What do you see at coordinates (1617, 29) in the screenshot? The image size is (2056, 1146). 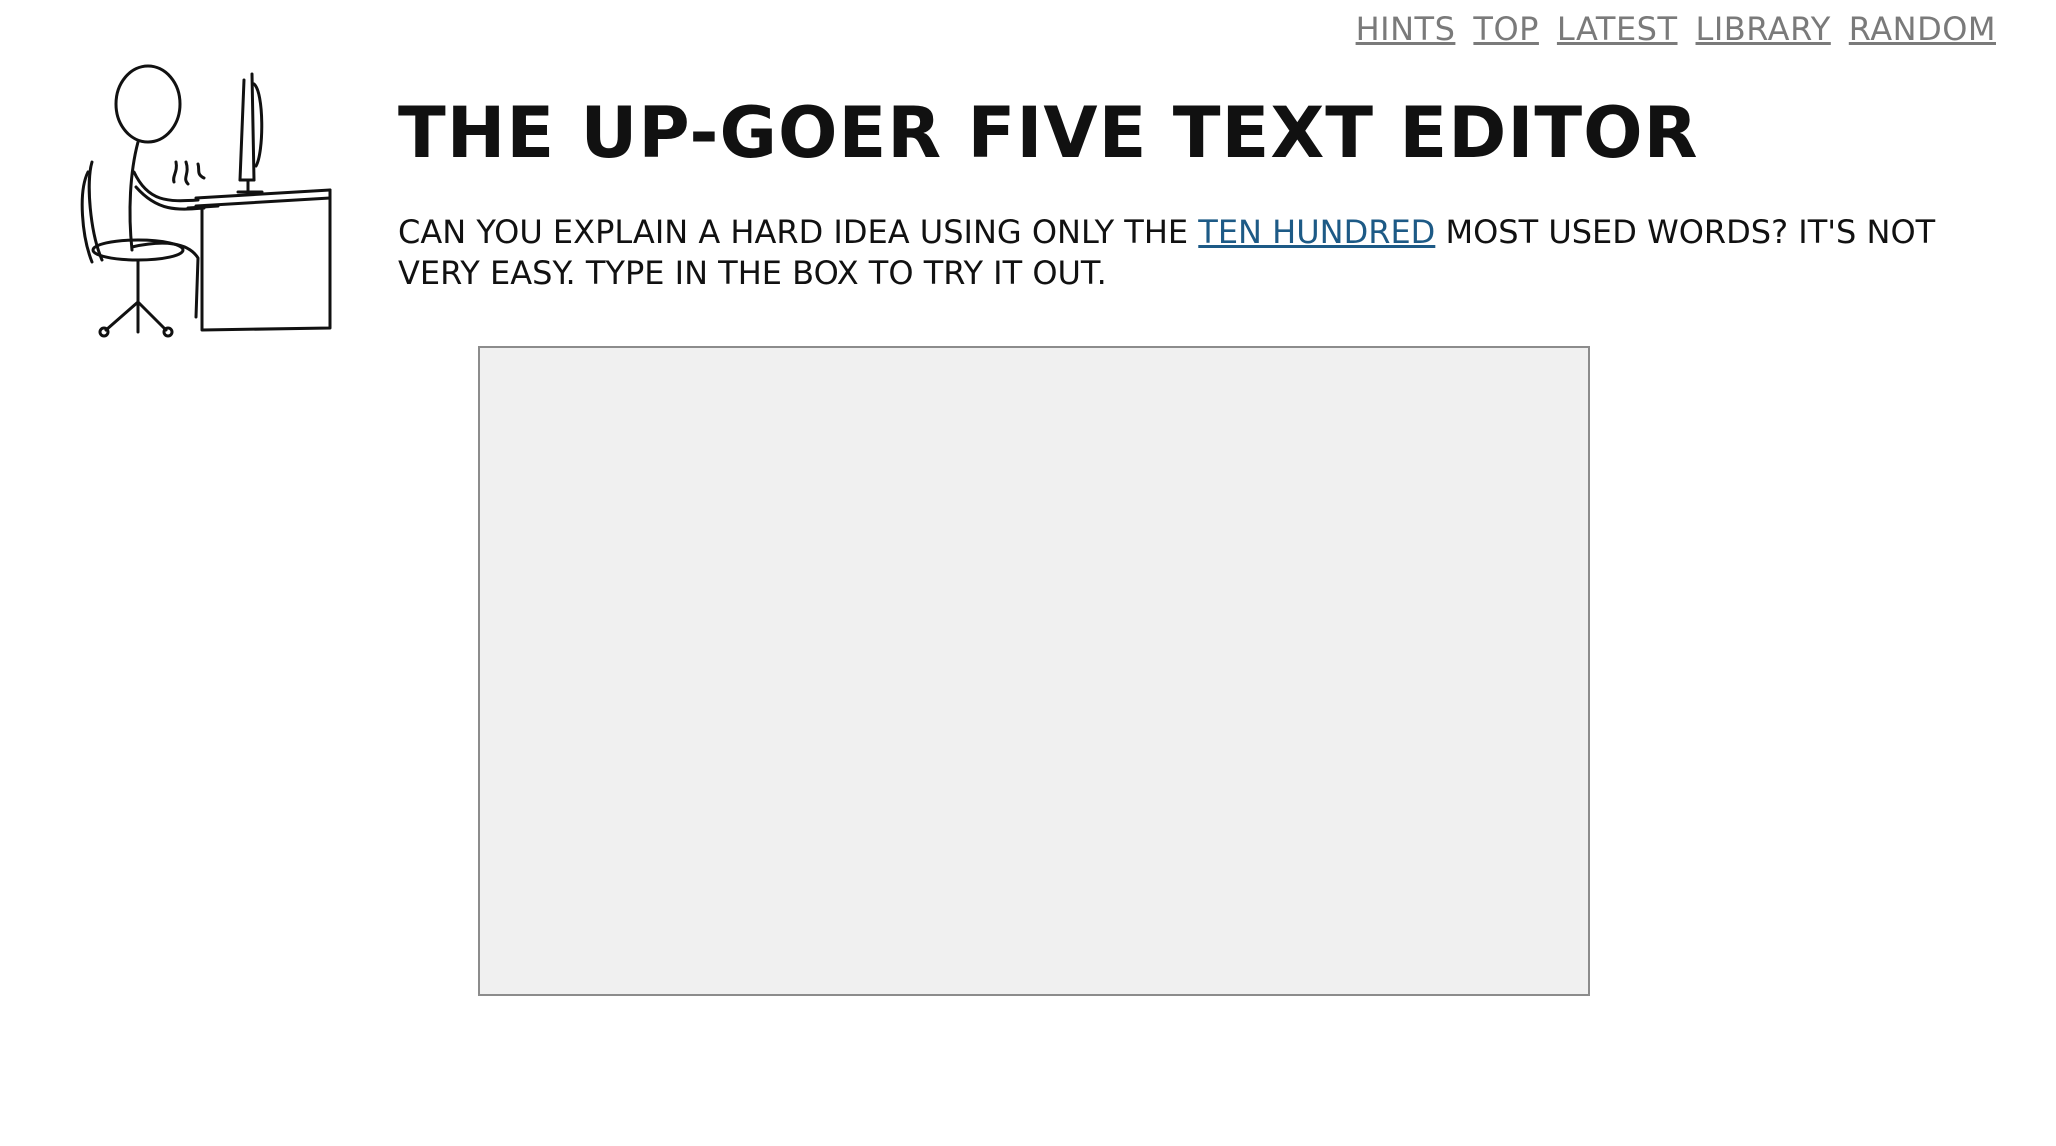 I see `nav-link-latest: LATEST` at bounding box center [1617, 29].